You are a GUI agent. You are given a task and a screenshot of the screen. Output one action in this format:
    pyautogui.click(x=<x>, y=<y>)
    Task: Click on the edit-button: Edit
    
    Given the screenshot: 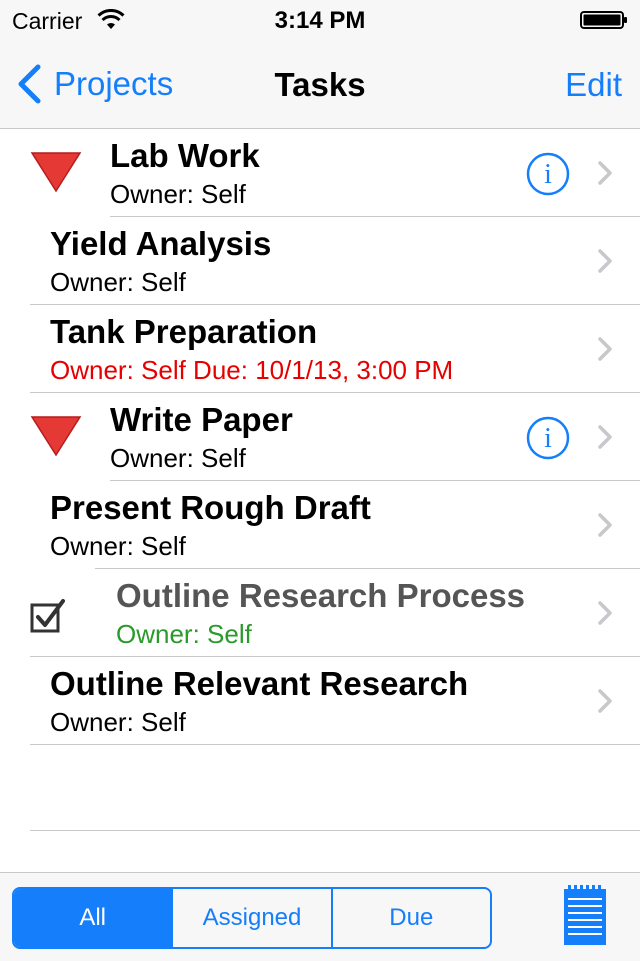 What is the action you would take?
    pyautogui.click(x=593, y=85)
    